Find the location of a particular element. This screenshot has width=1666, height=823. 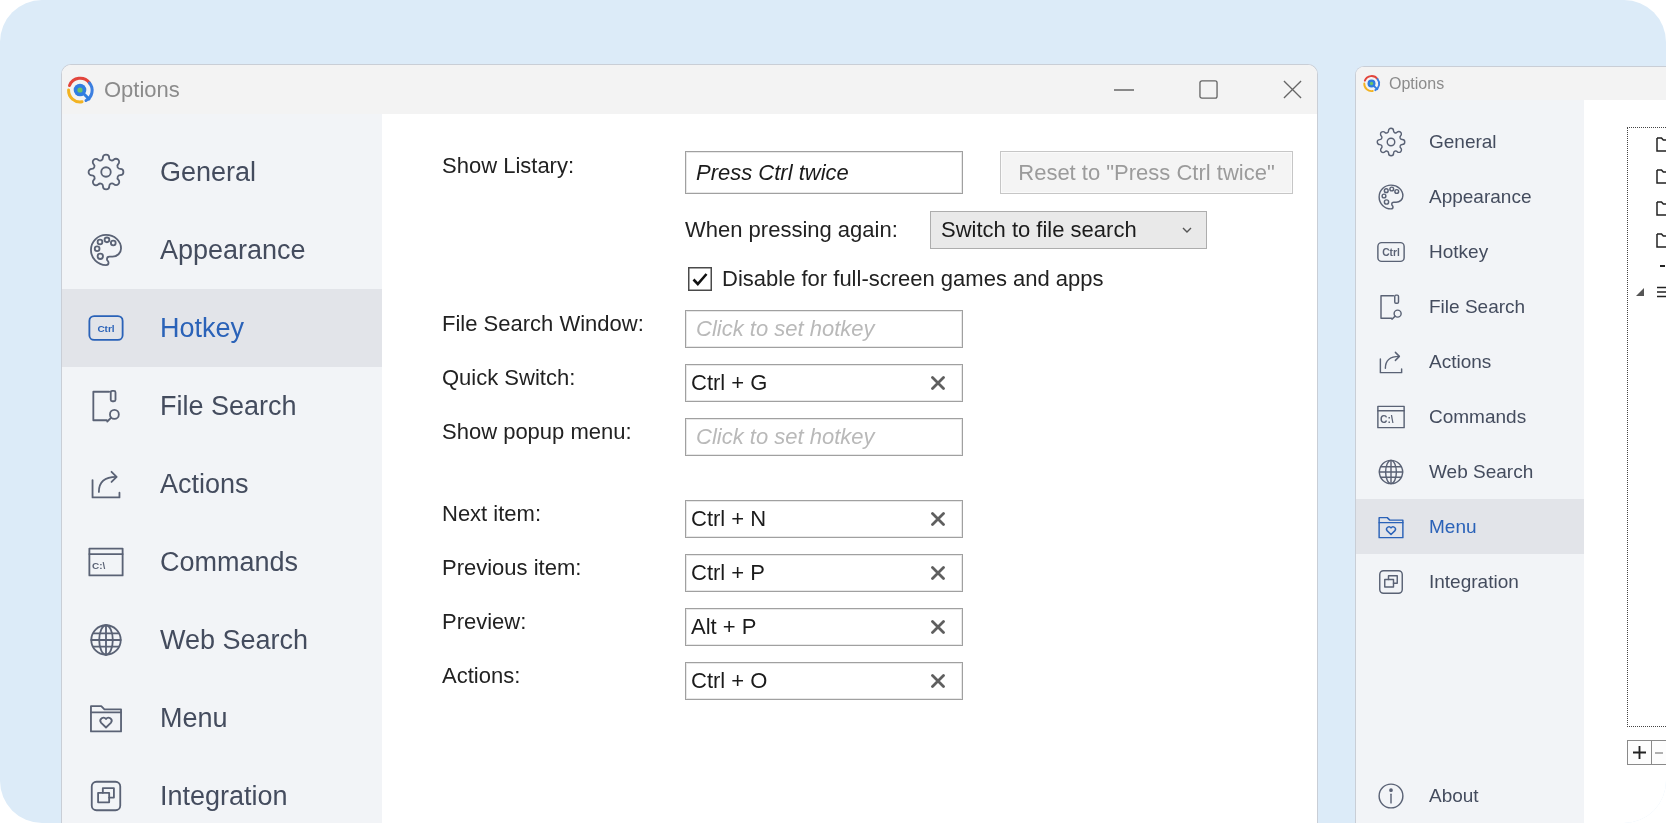

field-label: Show popup menu: is located at coordinates (537, 432).